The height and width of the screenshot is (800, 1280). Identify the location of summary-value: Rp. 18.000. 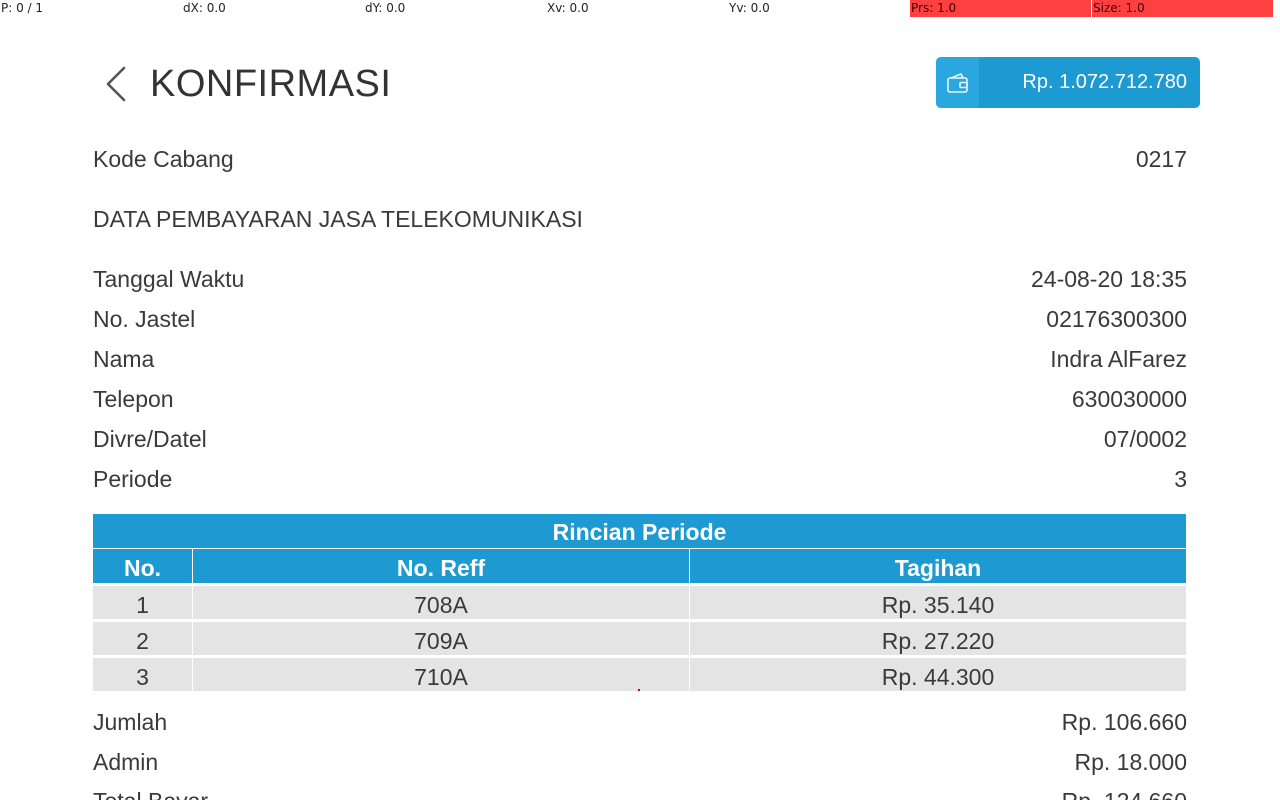
(1130, 762).